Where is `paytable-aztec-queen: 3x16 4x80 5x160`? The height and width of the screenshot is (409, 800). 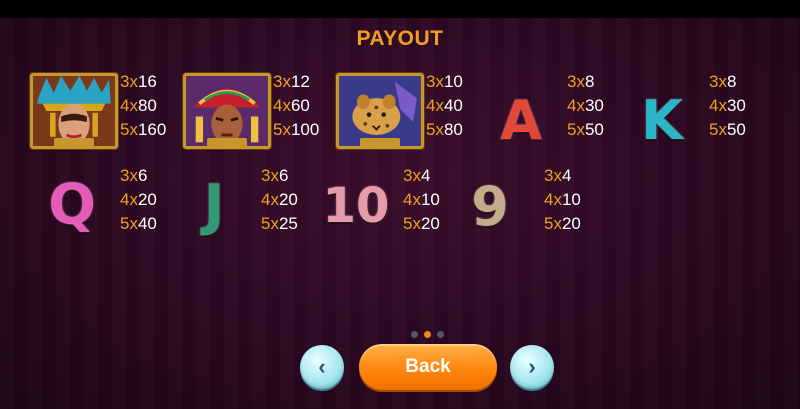
paytable-aztec-queen: 3x16 4x80 5x160 is located at coordinates (143, 106).